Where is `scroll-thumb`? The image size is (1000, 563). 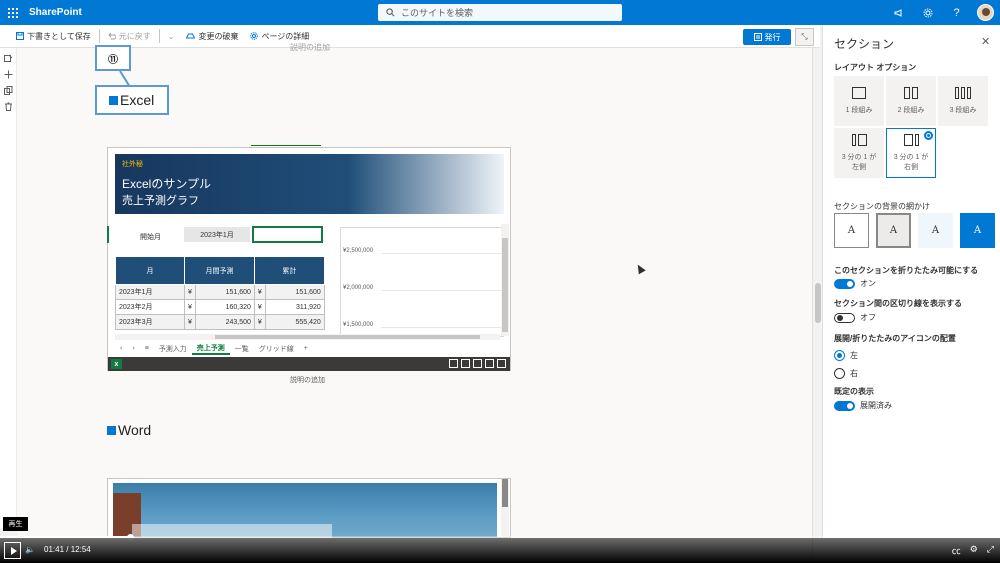
scroll-thumb is located at coordinates (818, 303).